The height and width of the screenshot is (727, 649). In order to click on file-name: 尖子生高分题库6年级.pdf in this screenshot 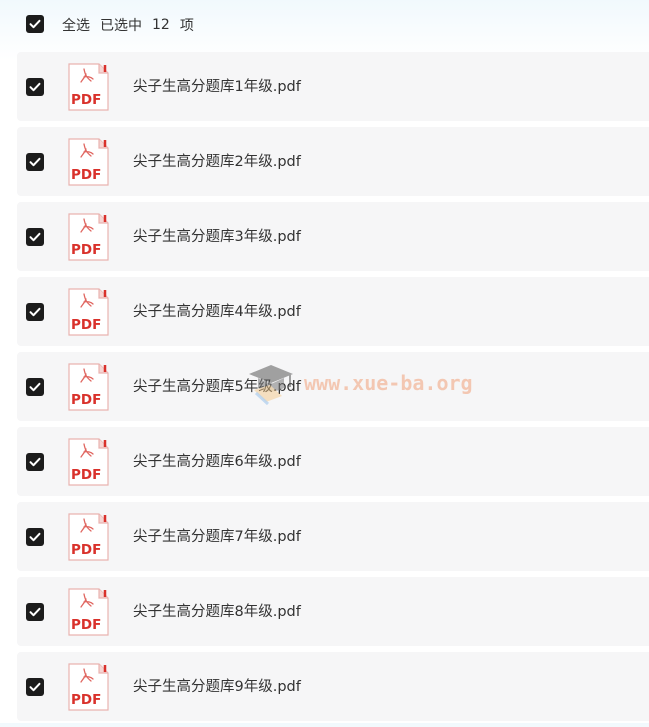, I will do `click(217, 462)`.